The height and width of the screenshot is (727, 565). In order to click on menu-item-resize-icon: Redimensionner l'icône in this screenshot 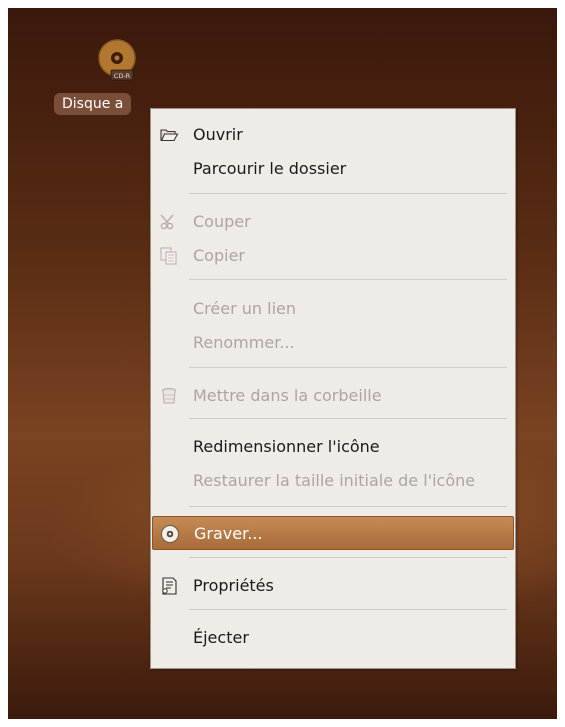, I will do `click(333, 446)`.